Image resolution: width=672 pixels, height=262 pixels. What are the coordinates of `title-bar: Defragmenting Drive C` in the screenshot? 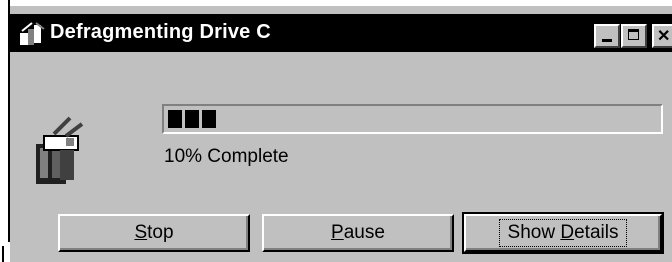 It's located at (341, 33).